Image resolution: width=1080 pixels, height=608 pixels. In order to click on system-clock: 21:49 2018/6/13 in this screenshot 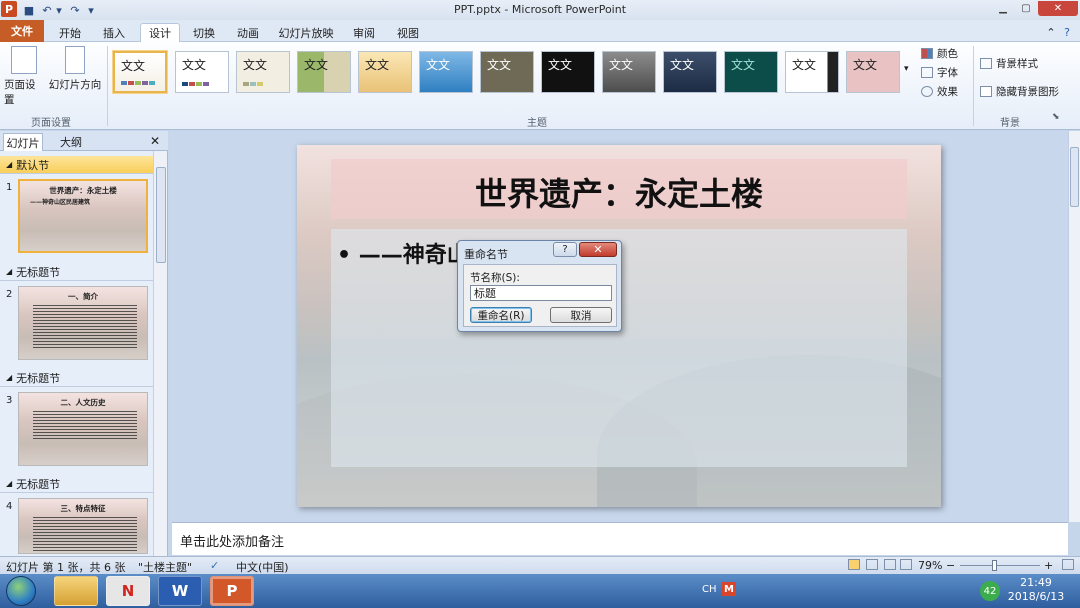, I will do `click(1036, 590)`.